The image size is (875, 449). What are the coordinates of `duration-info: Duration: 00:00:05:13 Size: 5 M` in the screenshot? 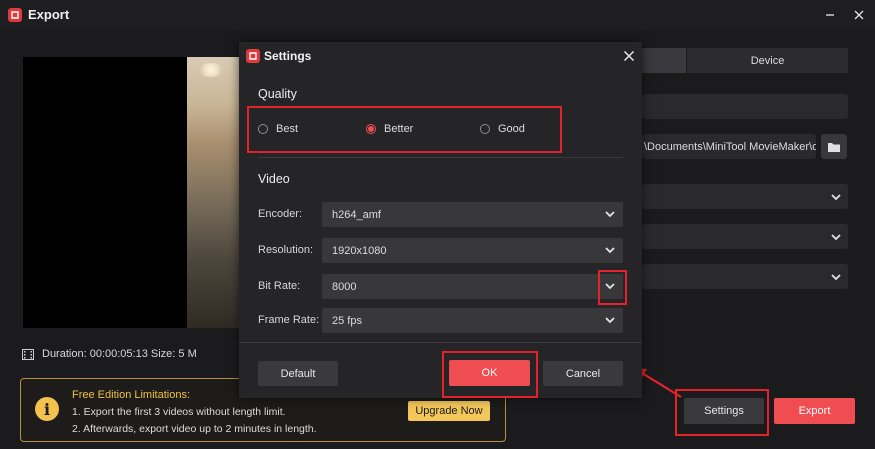 It's located at (109, 354).